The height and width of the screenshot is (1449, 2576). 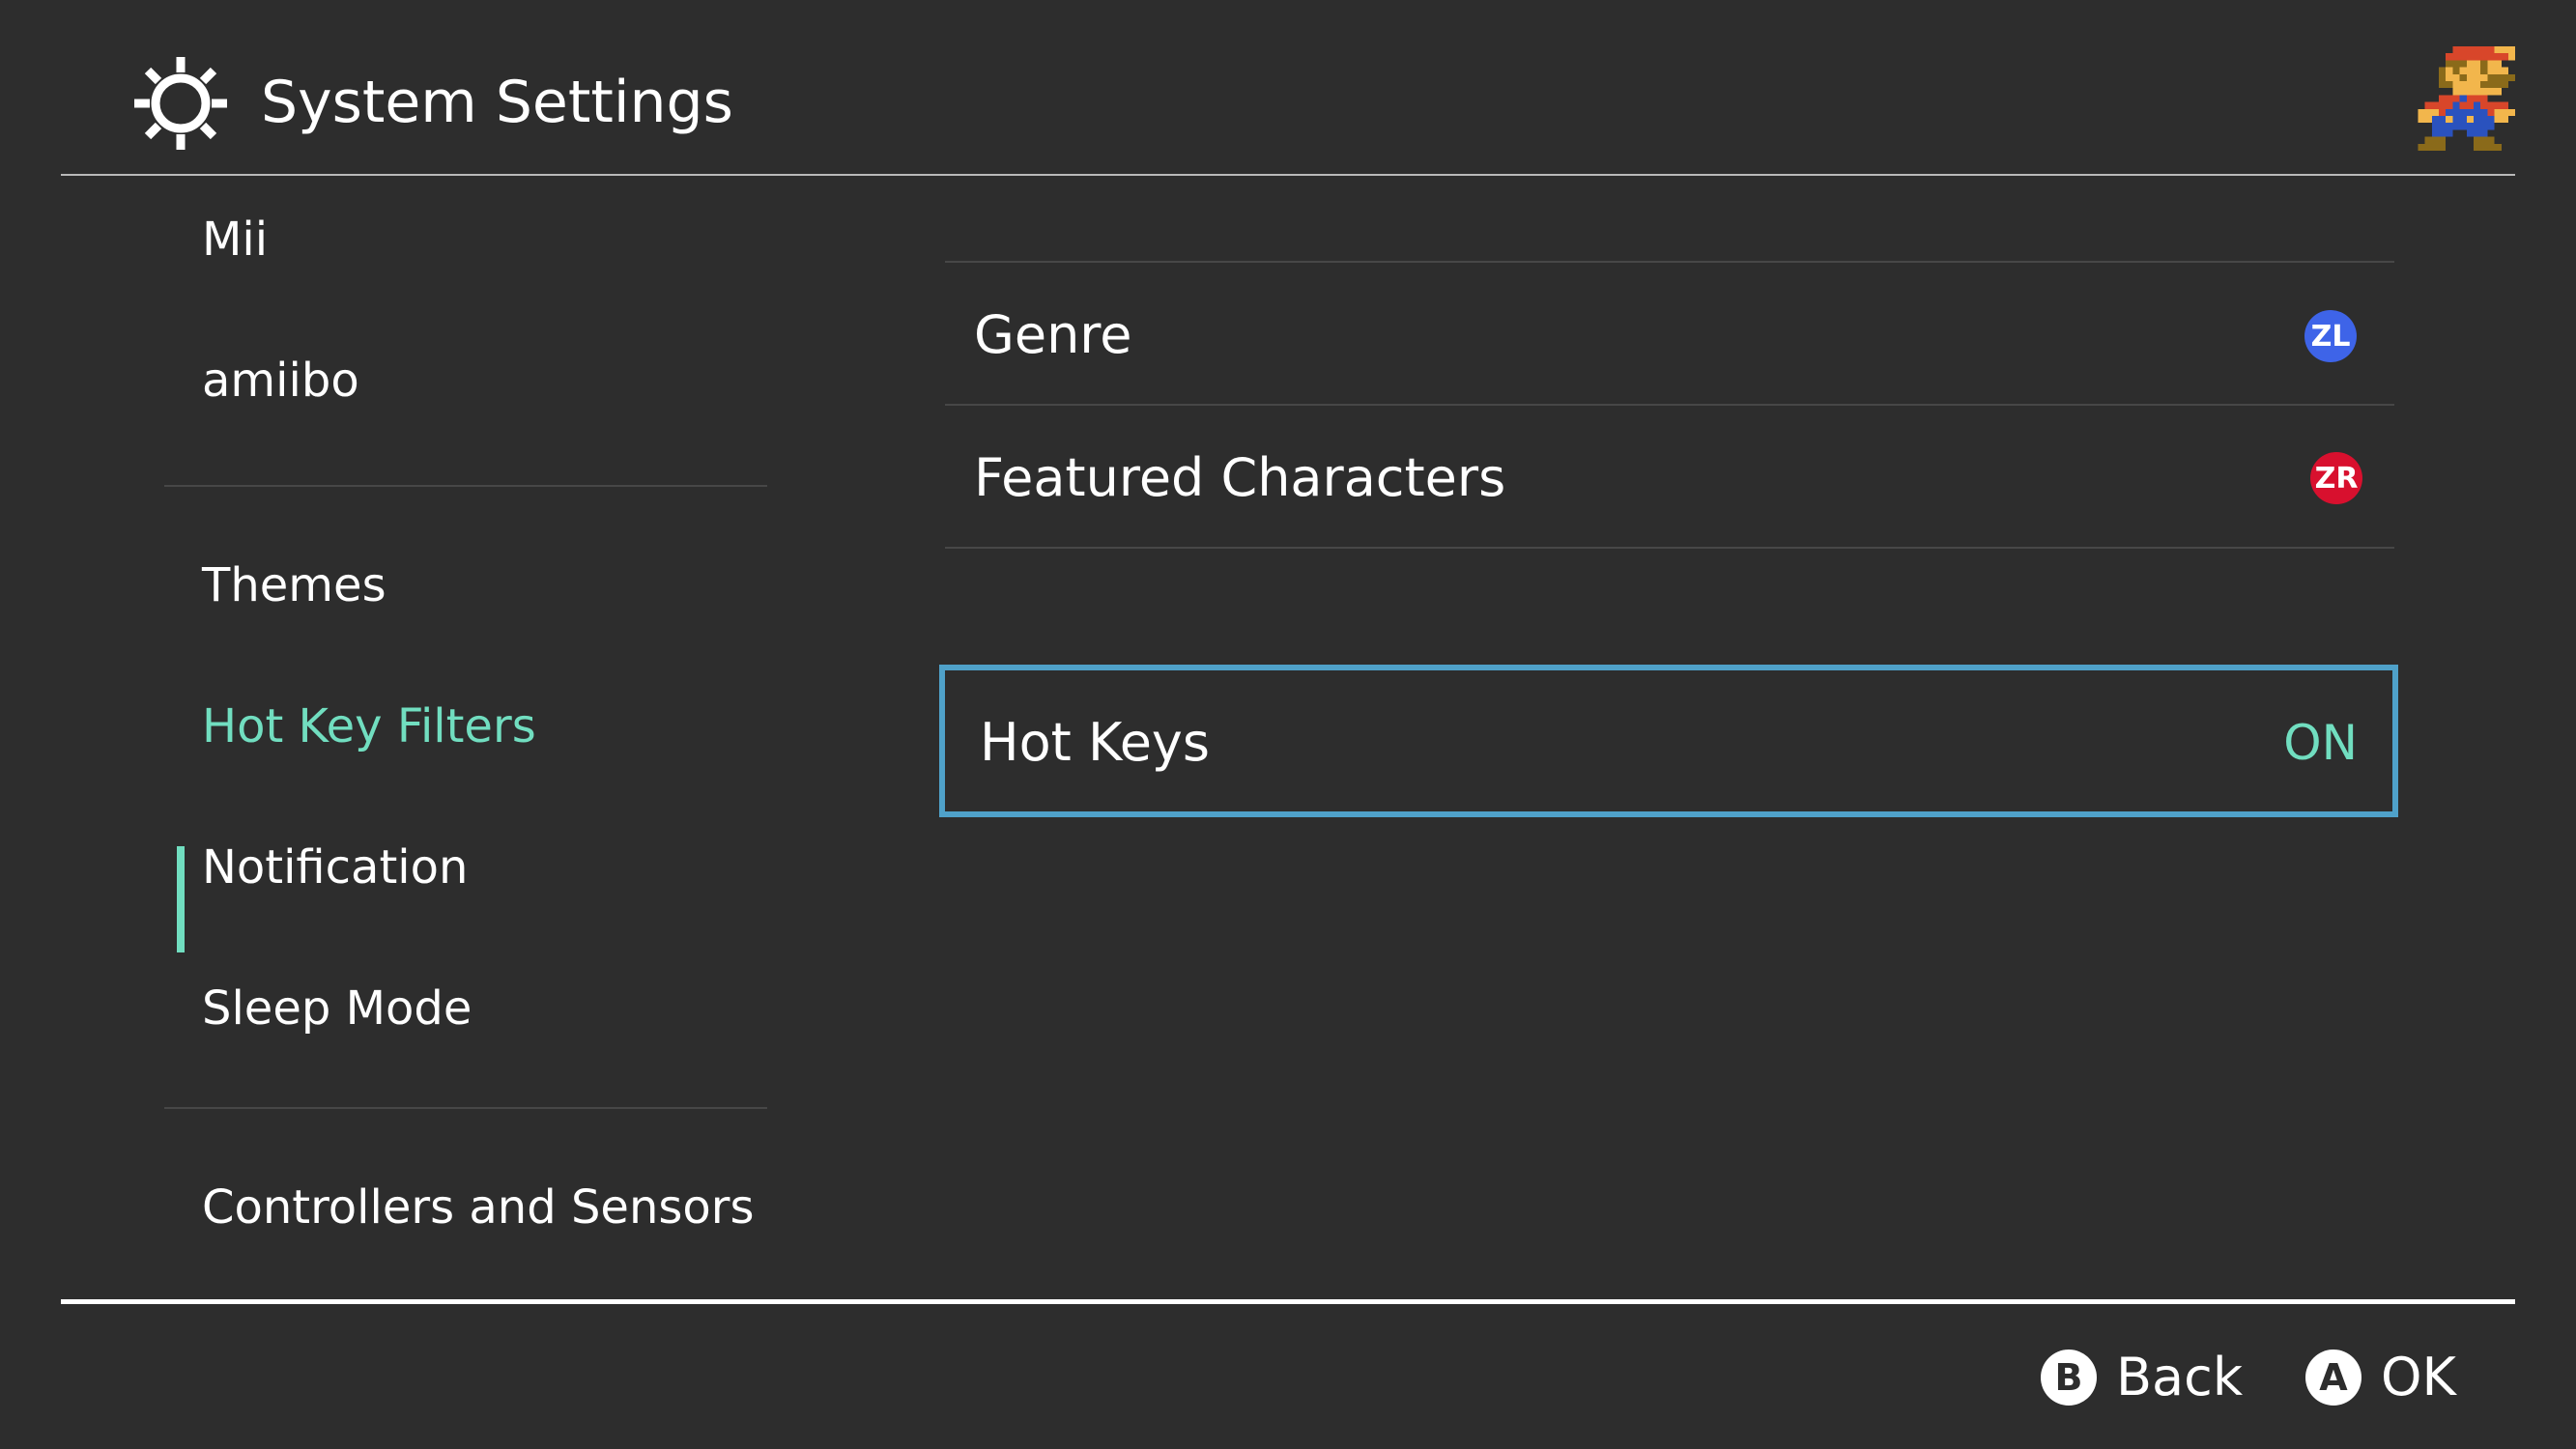 I want to click on header: System Settings, so click(x=1288, y=88).